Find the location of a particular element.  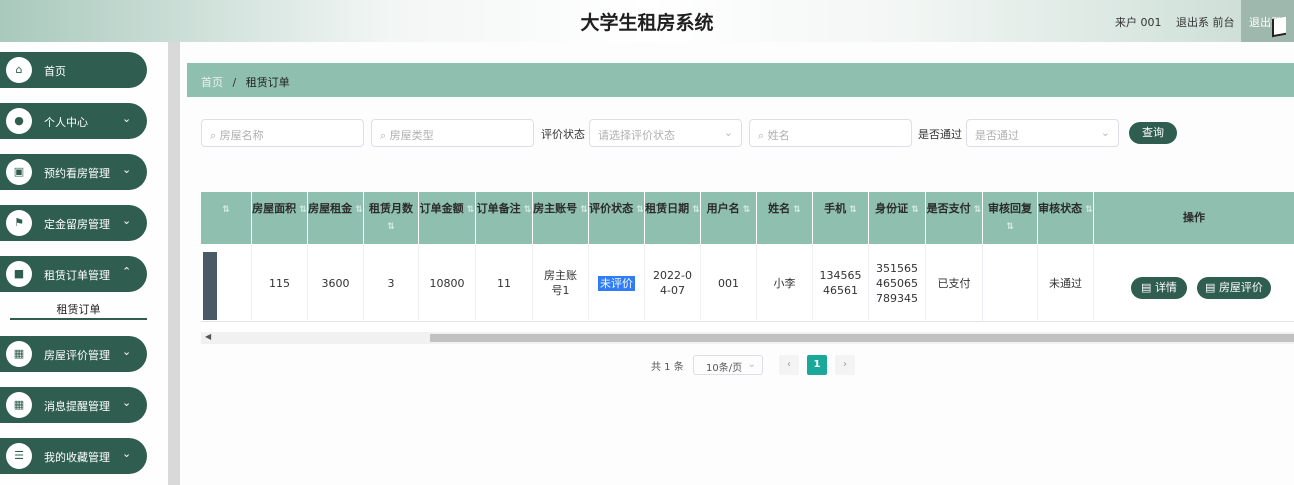

column-header-actions: 操作 is located at coordinates (1194, 217).